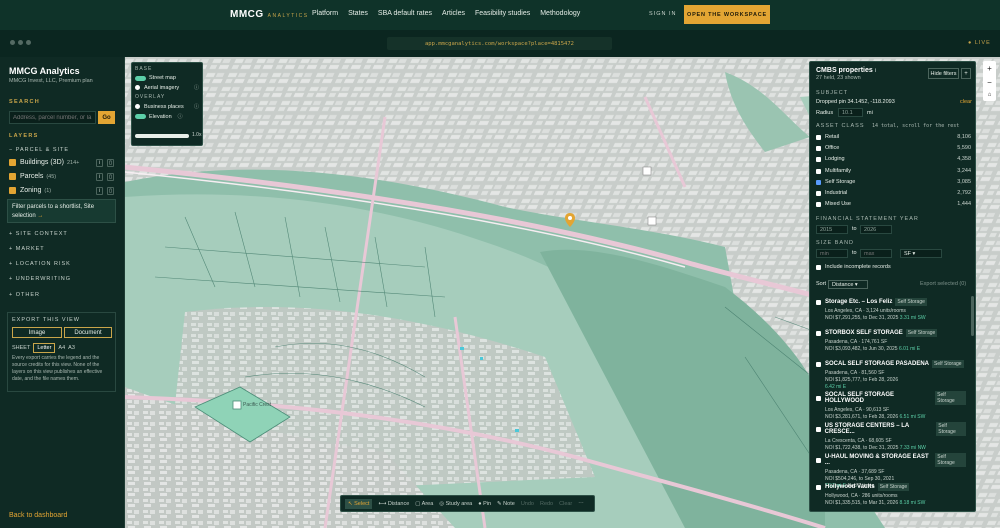 The width and height of the screenshot is (1000, 528). Describe the element at coordinates (570, 220) in the screenshot. I see `dropped-pin-icon` at that location.